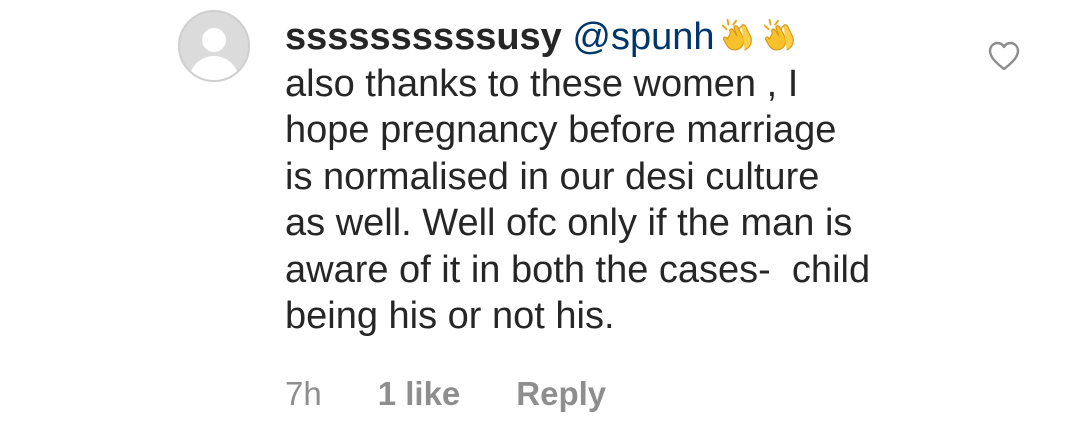 The image size is (1080, 447). What do you see at coordinates (450, 316) in the screenshot?
I see `comment-text-line: being his or not his.` at bounding box center [450, 316].